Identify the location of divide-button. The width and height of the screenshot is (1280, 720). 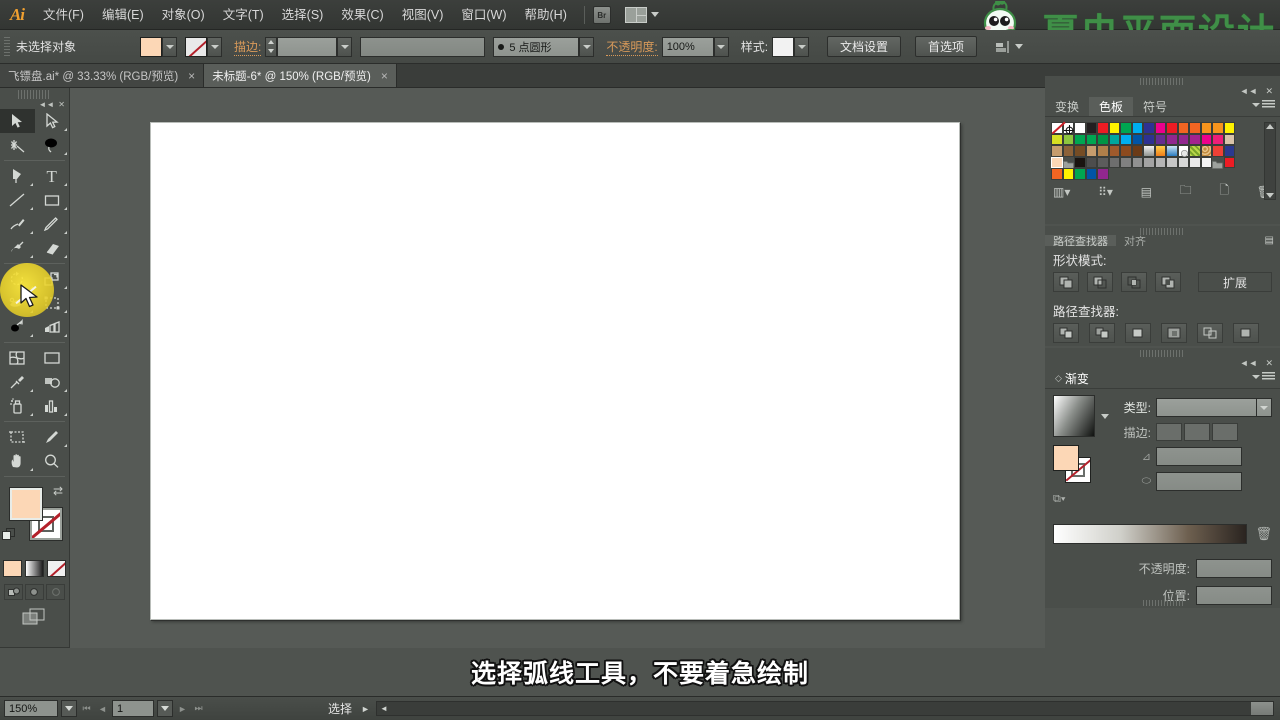
(1066, 333).